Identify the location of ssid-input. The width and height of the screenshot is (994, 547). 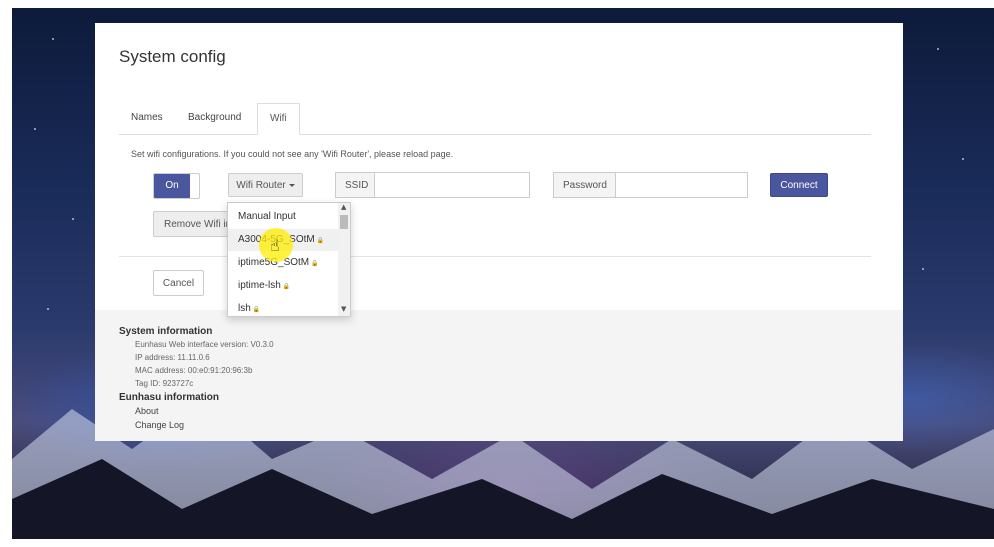
(452, 185).